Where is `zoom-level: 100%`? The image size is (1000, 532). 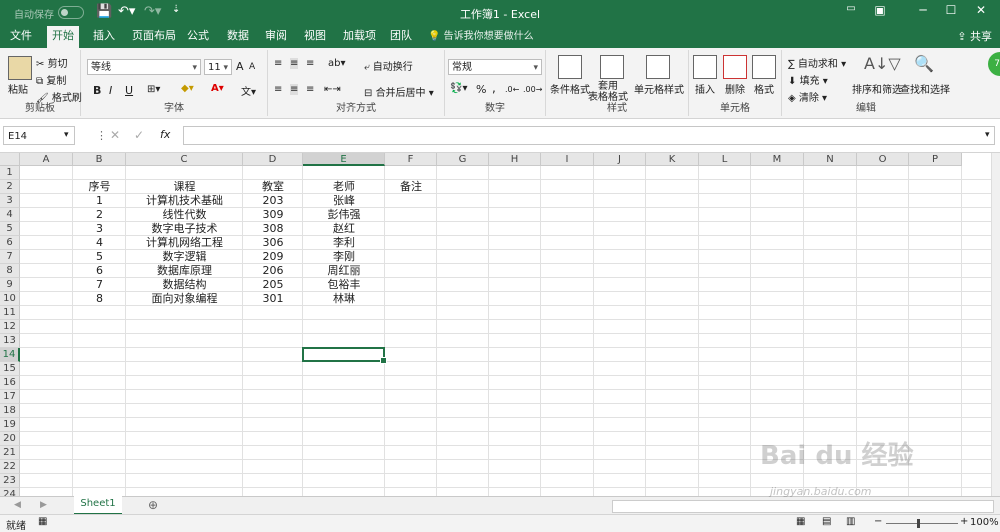
zoom-level: 100% is located at coordinates (984, 522).